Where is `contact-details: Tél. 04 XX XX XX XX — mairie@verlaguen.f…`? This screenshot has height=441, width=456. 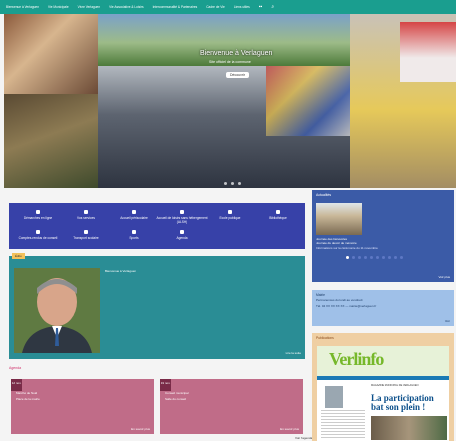
contact-details: Tél. 04 XX XX XX XX — mairie@verlaguen.f… is located at coordinates (346, 306).